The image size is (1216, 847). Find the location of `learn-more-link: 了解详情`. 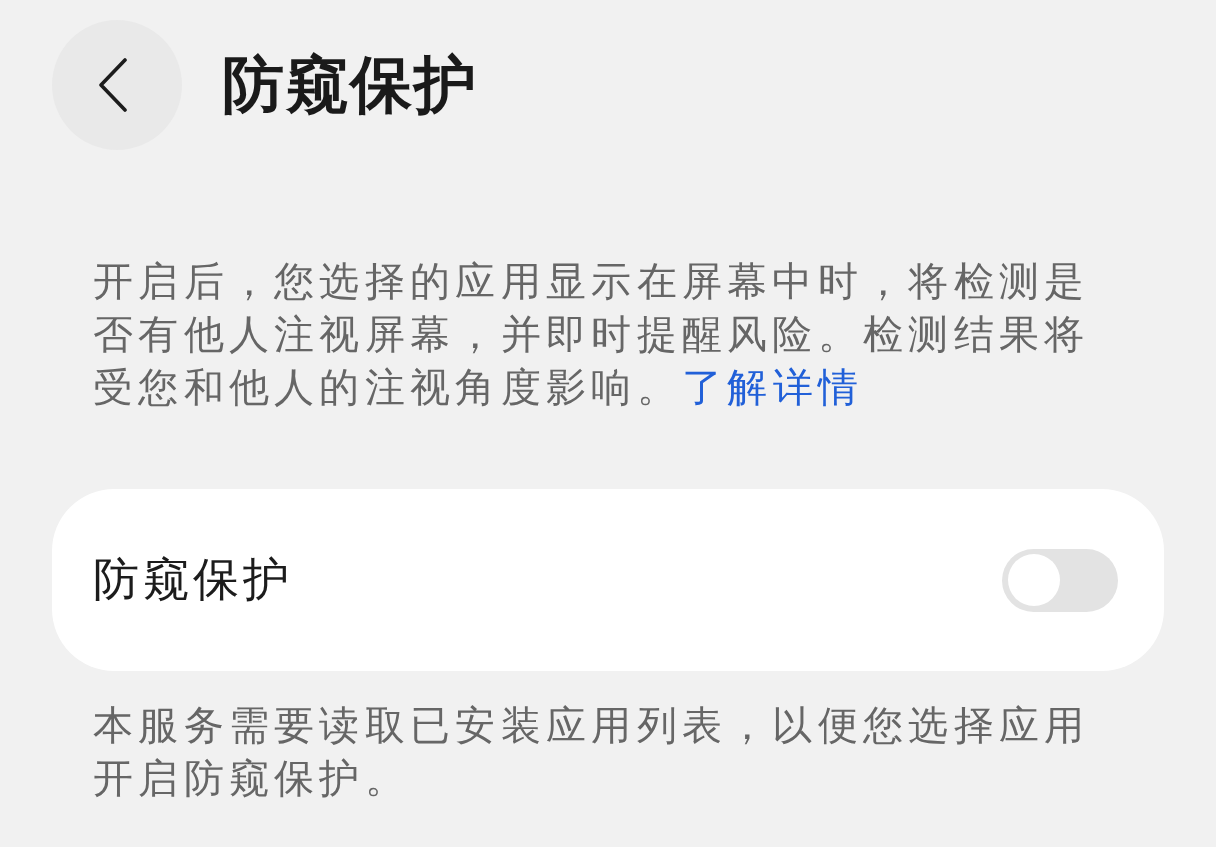

learn-more-link: 了解详情 is located at coordinates (772, 387).